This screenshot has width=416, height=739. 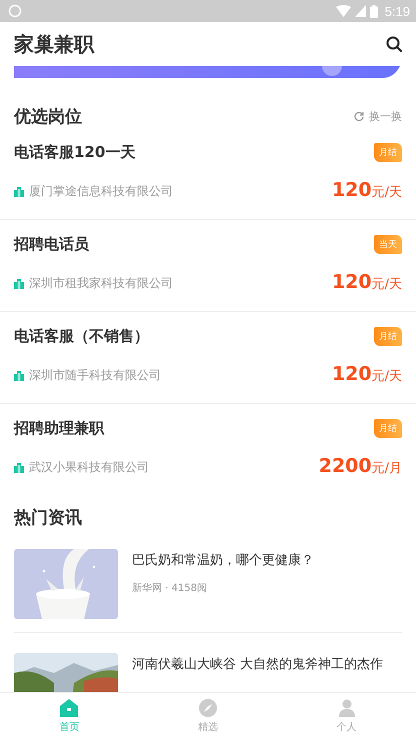 I want to click on job-title: 电话客服120一天, so click(x=75, y=152).